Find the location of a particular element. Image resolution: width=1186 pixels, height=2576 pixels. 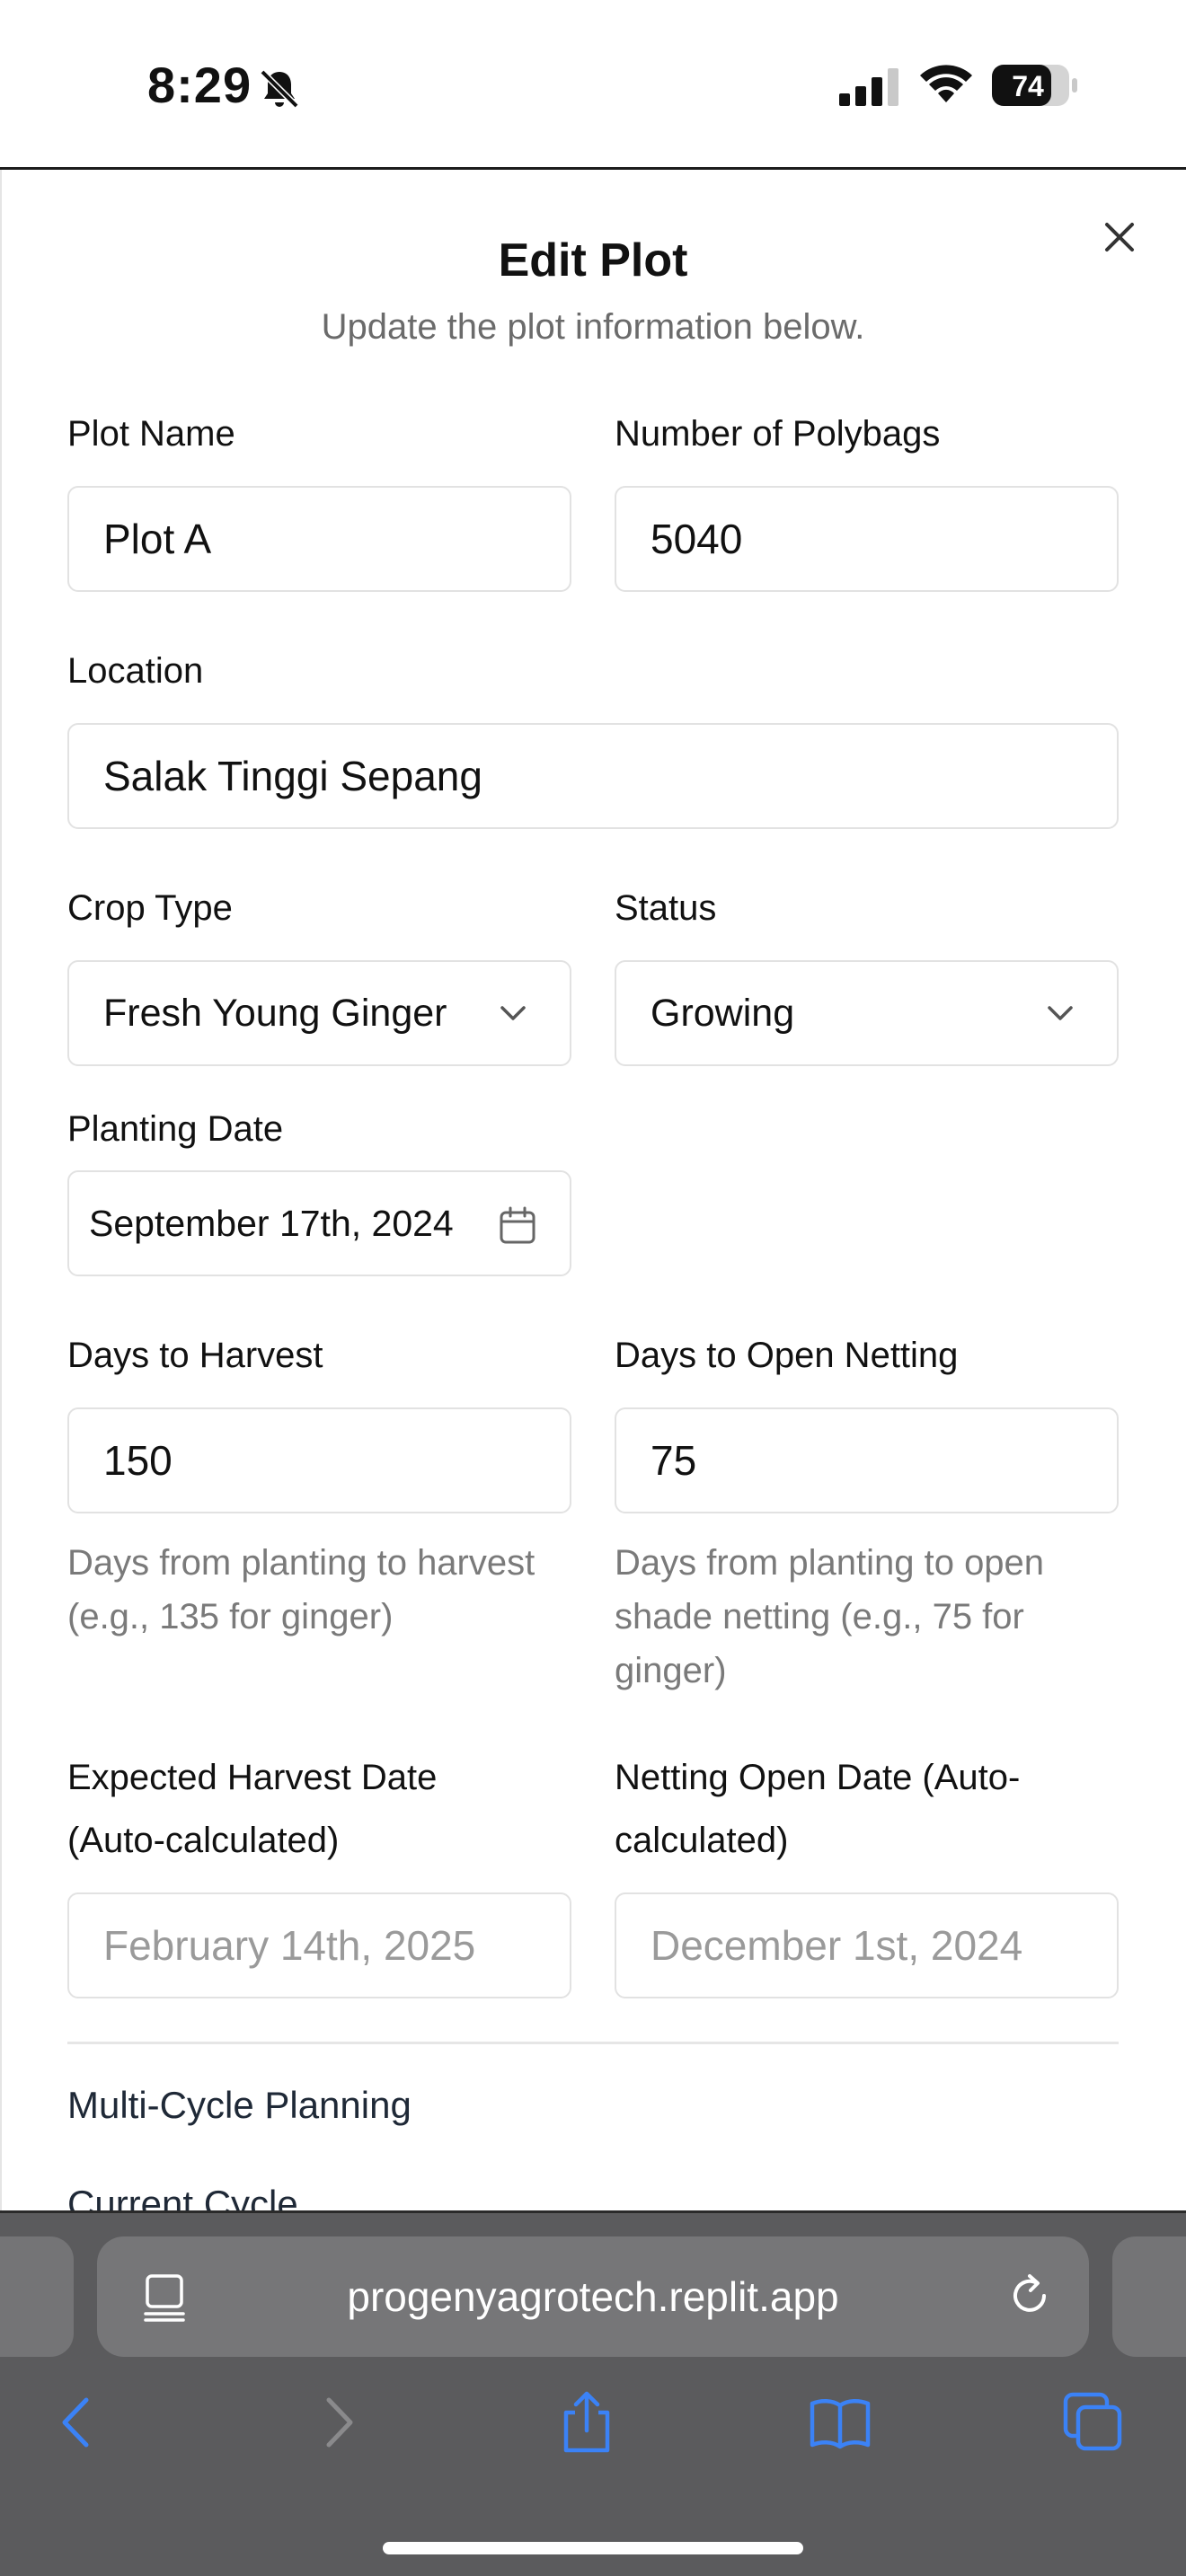

plot-name-label: Plot Name is located at coordinates (151, 434).